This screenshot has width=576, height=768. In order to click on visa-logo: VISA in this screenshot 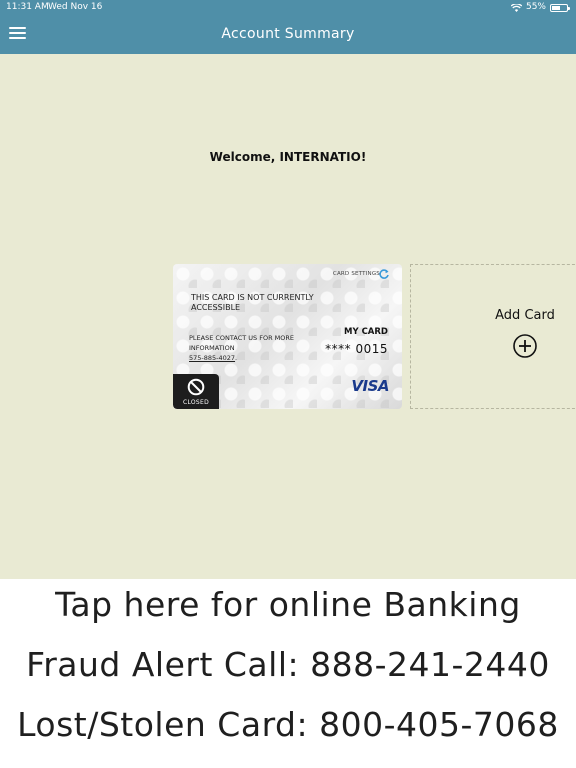, I will do `click(370, 386)`.